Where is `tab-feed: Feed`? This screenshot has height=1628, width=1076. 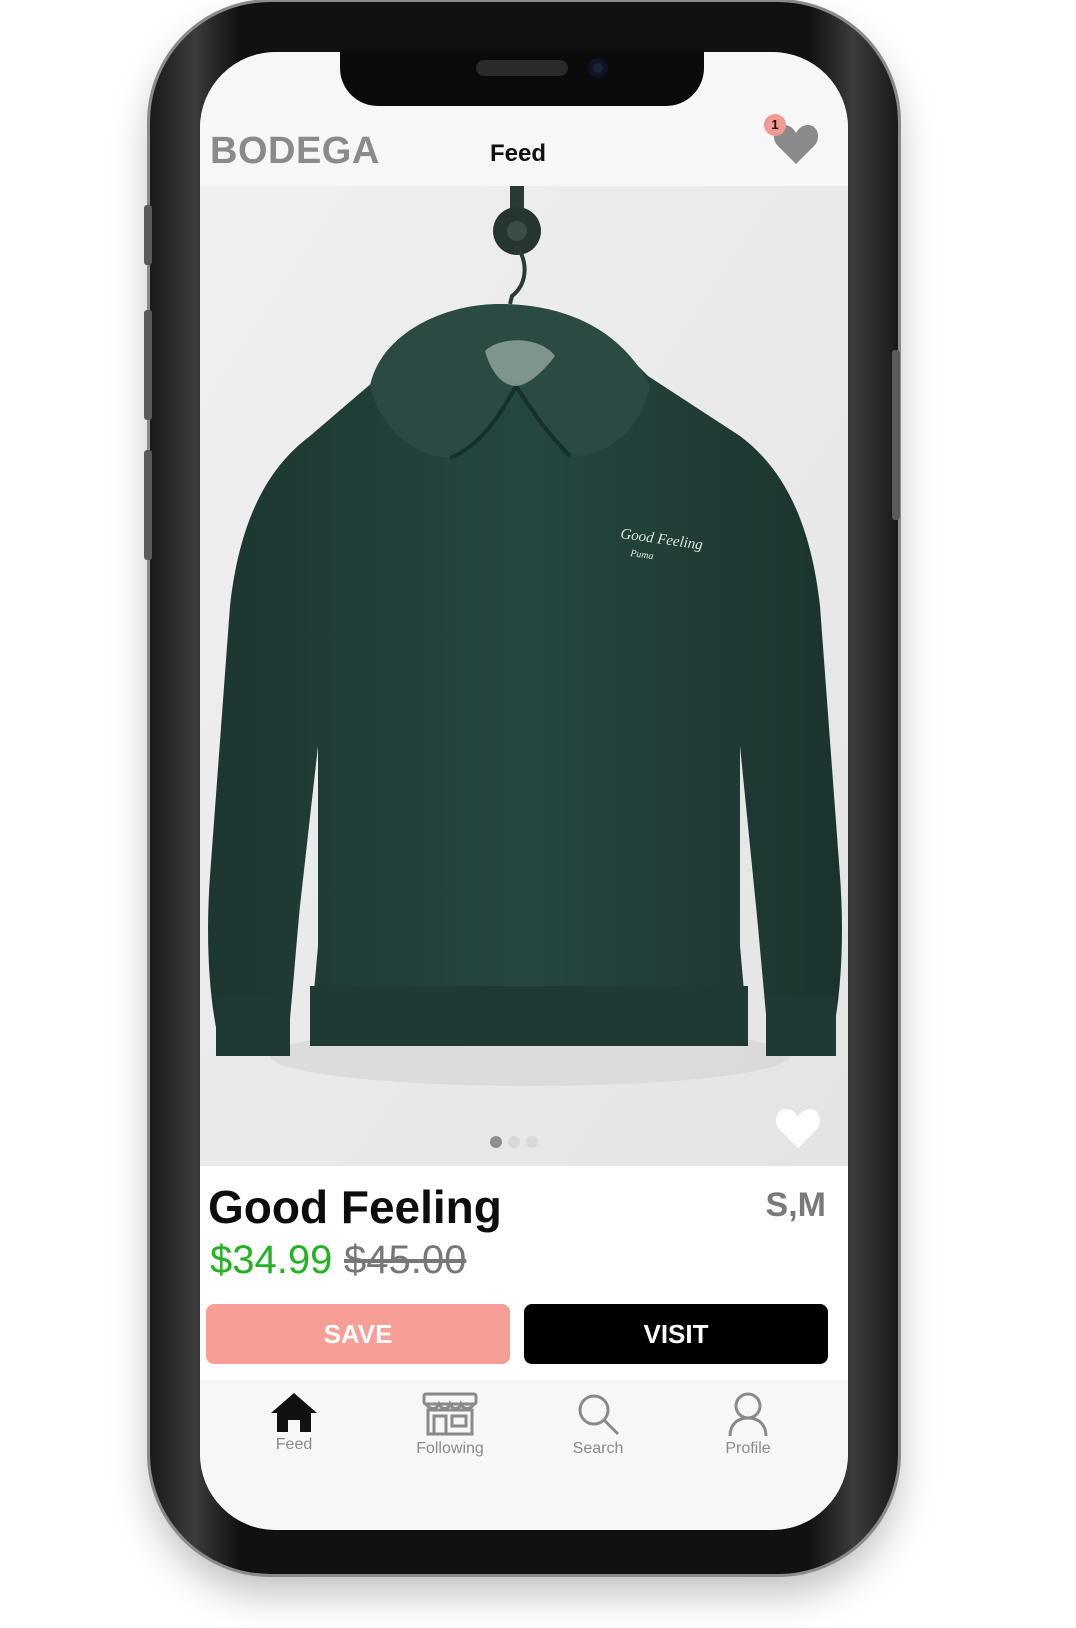
tab-feed: Feed is located at coordinates (294, 1422).